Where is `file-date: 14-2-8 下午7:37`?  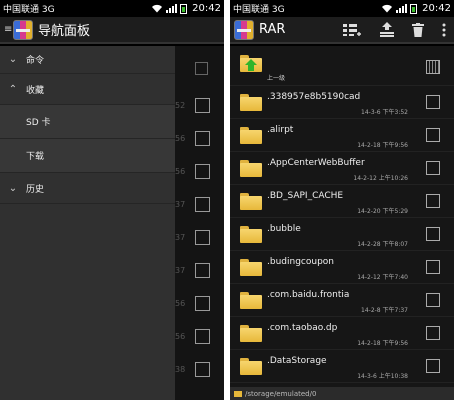
file-date: 14-2-8 下午7:37 is located at coordinates (384, 310).